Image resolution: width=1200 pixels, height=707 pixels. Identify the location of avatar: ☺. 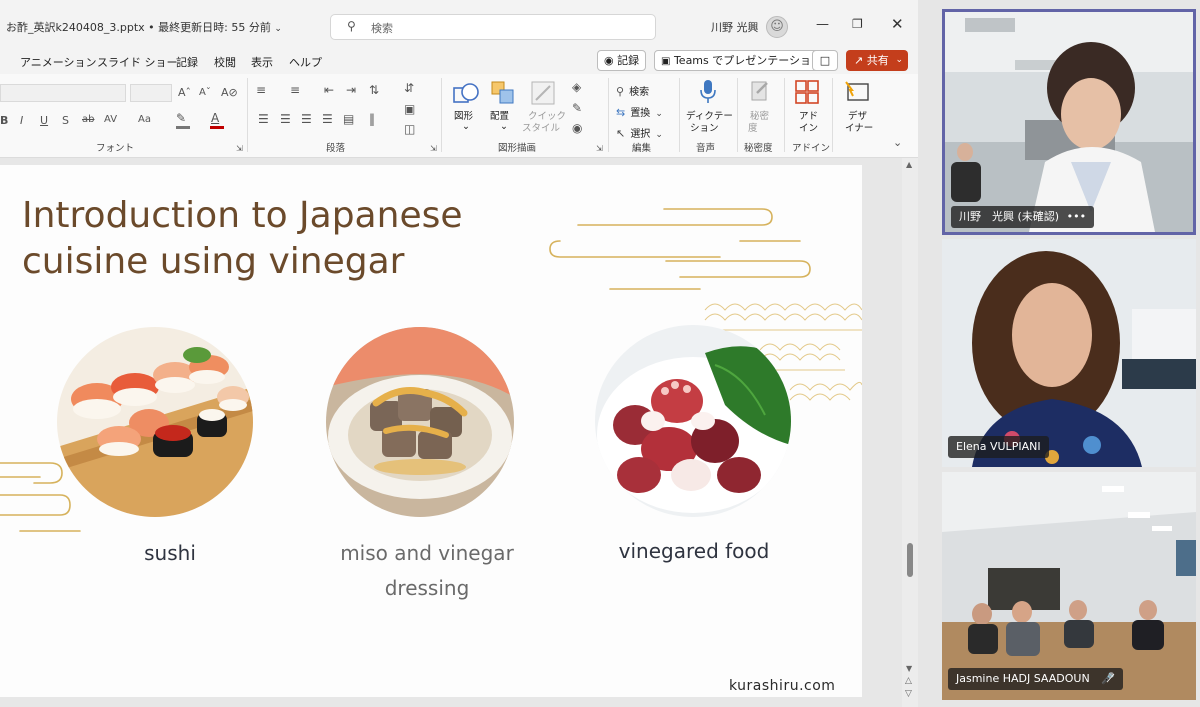
(777, 27).